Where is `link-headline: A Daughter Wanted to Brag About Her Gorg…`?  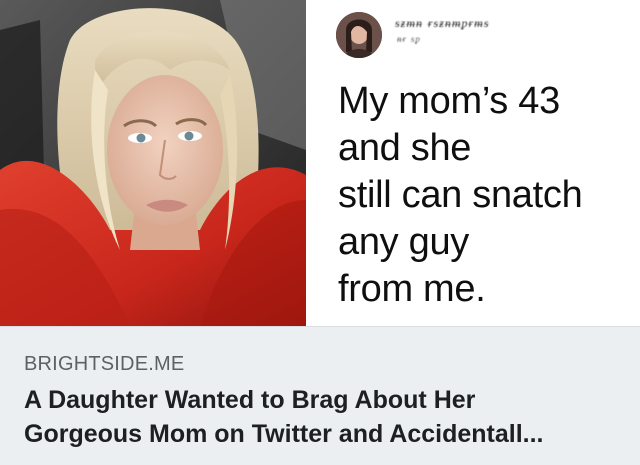
link-headline: A Daughter Wanted to Brag About Her Gorg… is located at coordinates (324, 417).